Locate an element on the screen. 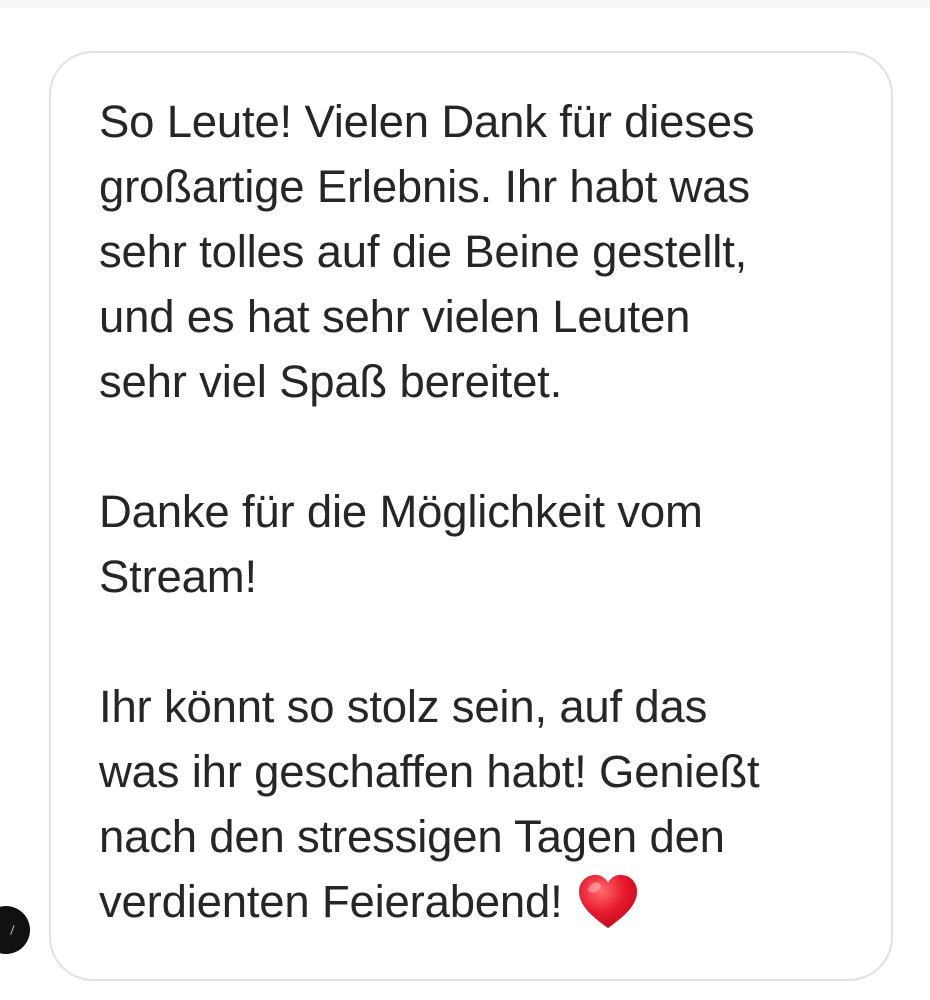 Image resolution: width=930 pixels, height=1000 pixels. message-line: Ihr könnt so stolz sein, auf das is located at coordinates (403, 706).